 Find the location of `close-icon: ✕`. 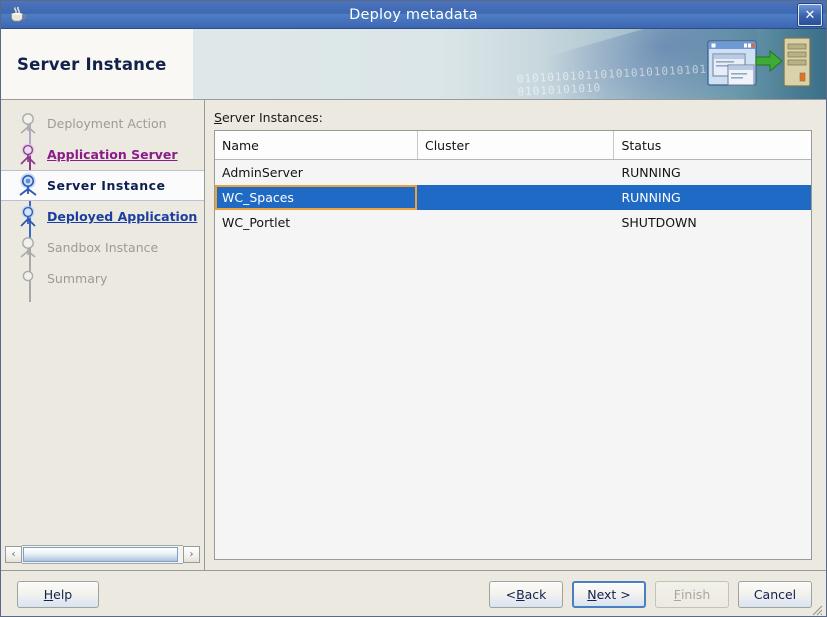

close-icon: ✕ is located at coordinates (810, 15).